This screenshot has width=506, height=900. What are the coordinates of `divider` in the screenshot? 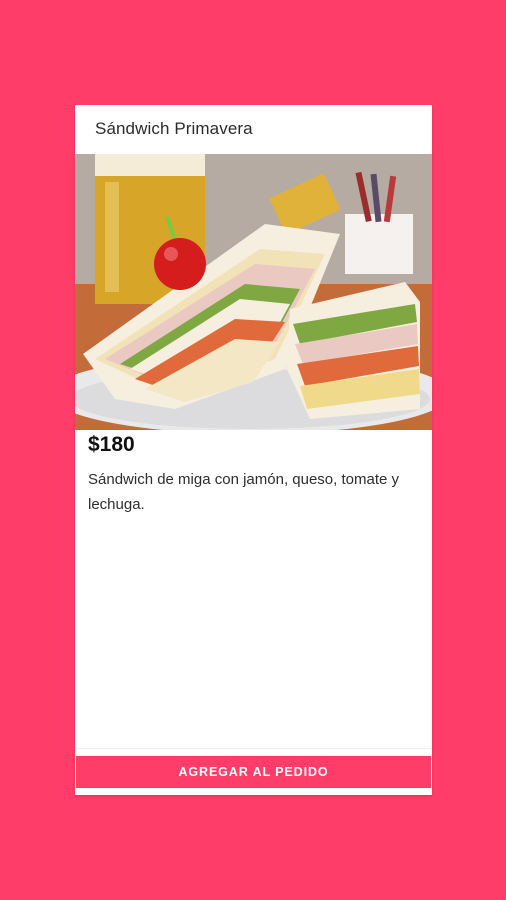 It's located at (253, 748).